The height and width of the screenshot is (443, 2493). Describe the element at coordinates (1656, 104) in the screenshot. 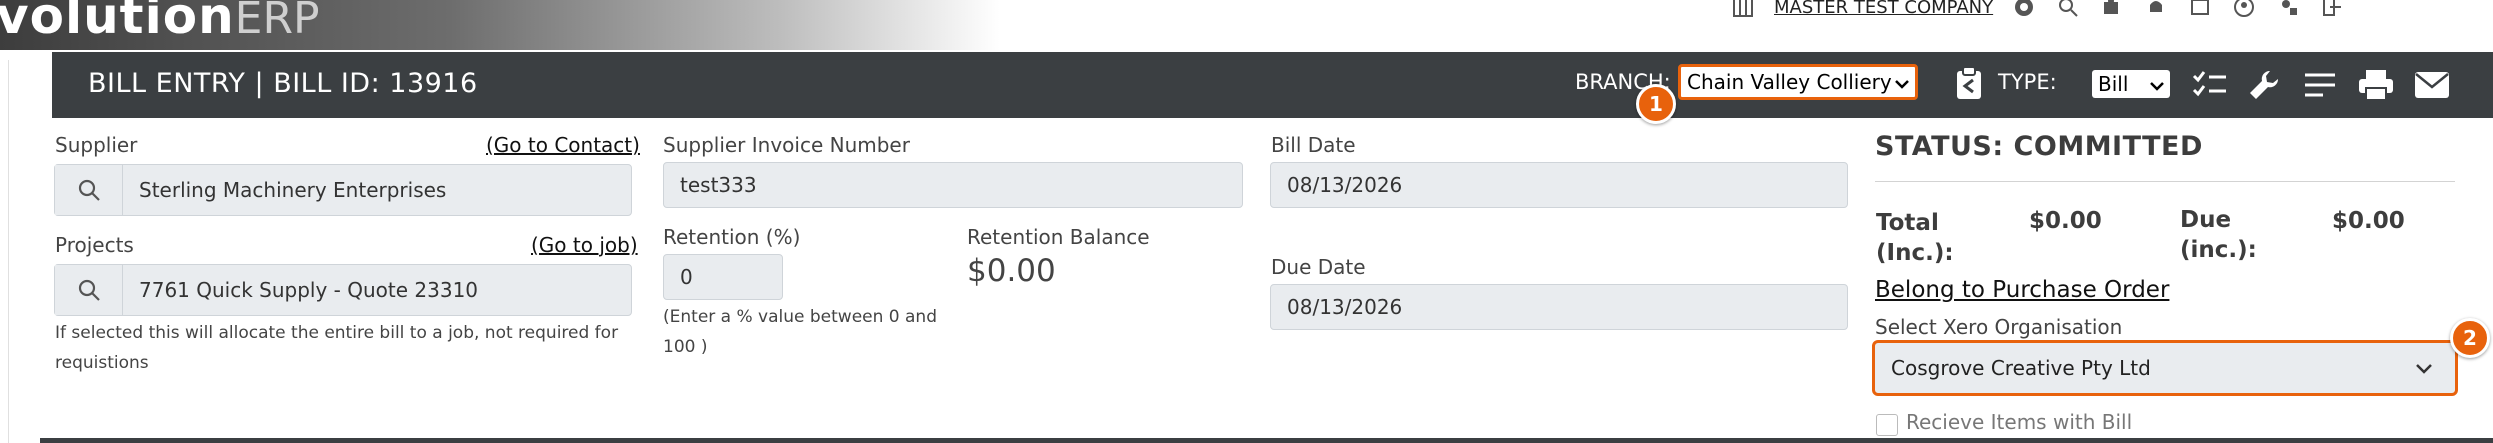

I see `annotation-badge-1: 1` at that location.